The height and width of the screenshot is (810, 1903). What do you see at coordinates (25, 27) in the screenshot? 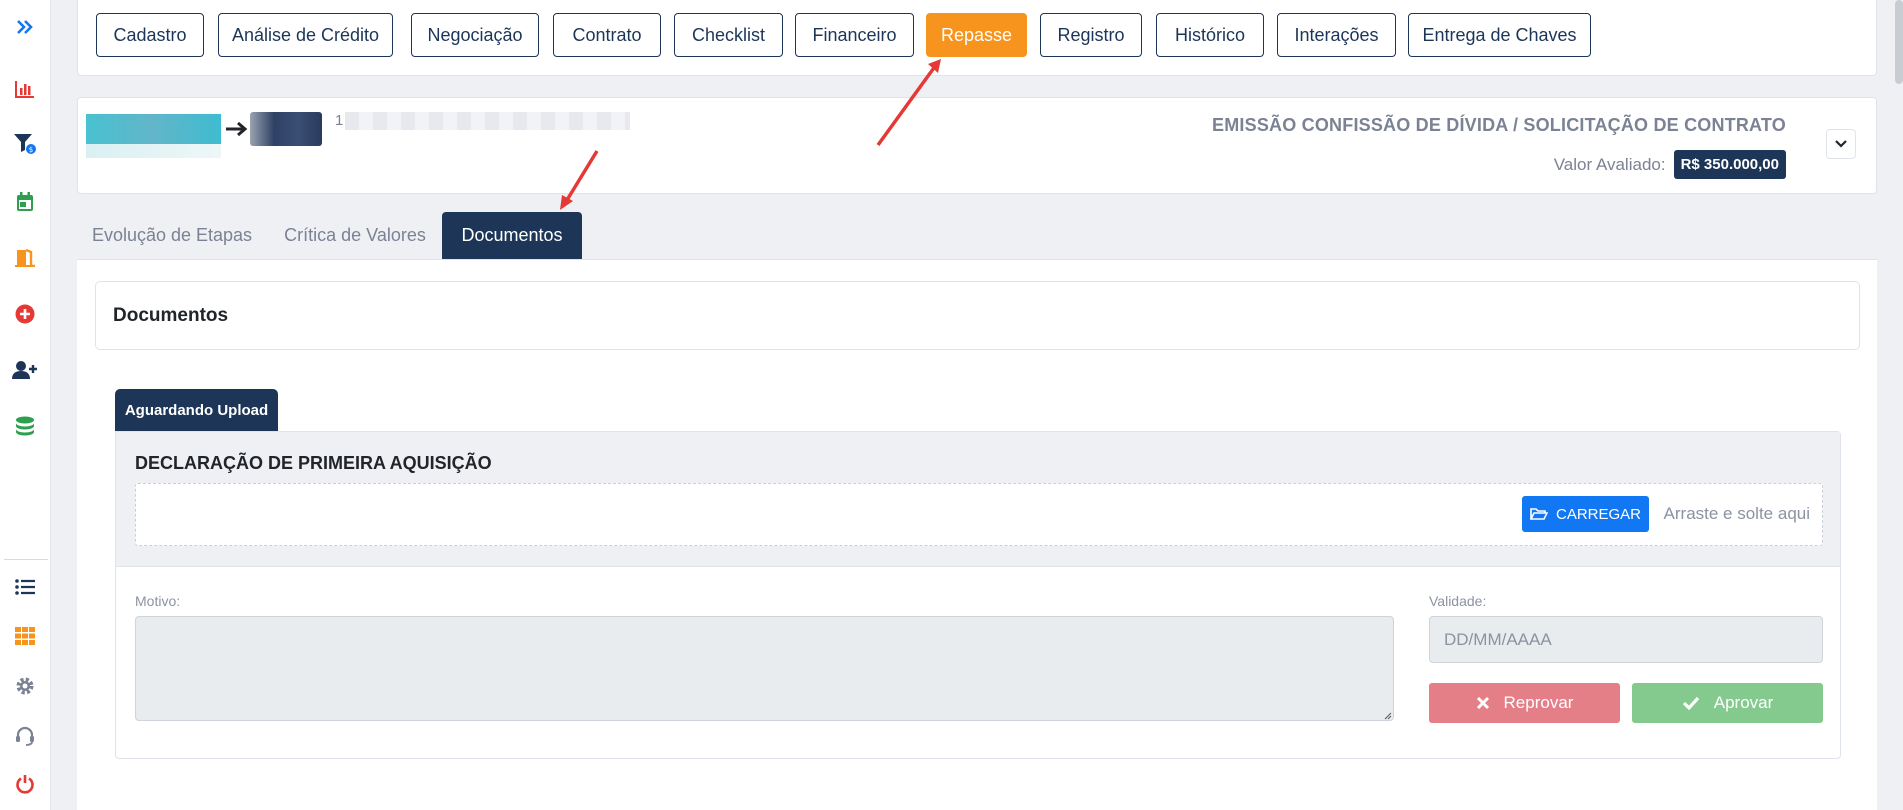
I see `expand-icon` at bounding box center [25, 27].